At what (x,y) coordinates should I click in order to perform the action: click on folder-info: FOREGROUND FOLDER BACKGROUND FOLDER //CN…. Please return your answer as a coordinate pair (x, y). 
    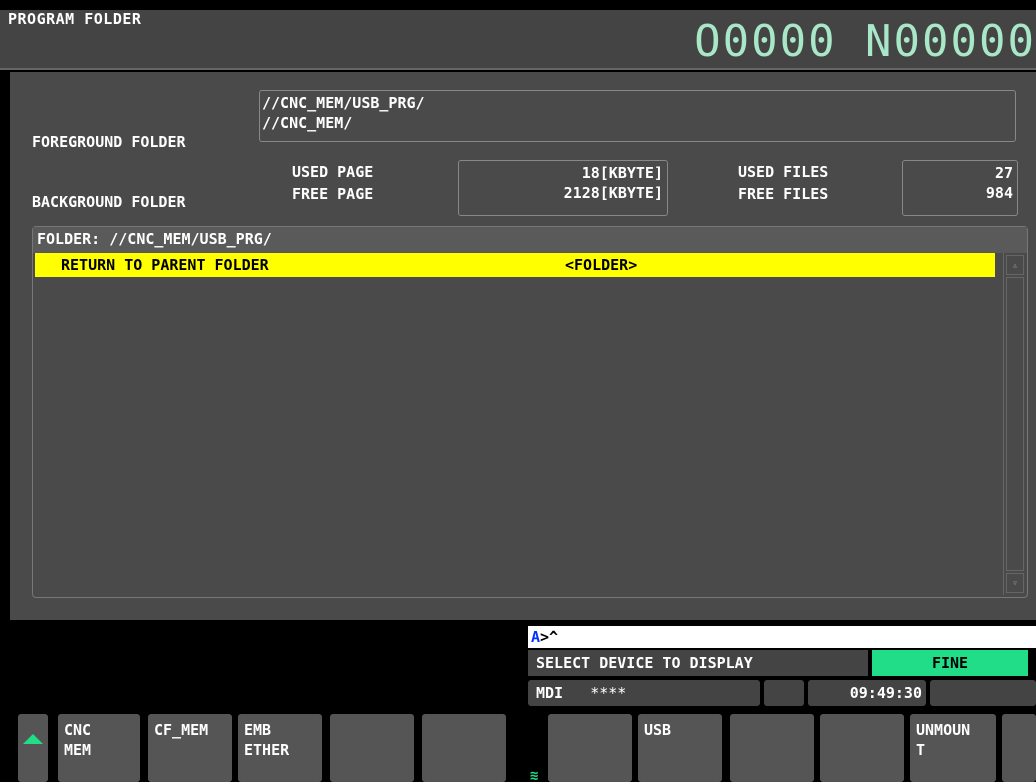
    Looking at the image, I should click on (524, 150).